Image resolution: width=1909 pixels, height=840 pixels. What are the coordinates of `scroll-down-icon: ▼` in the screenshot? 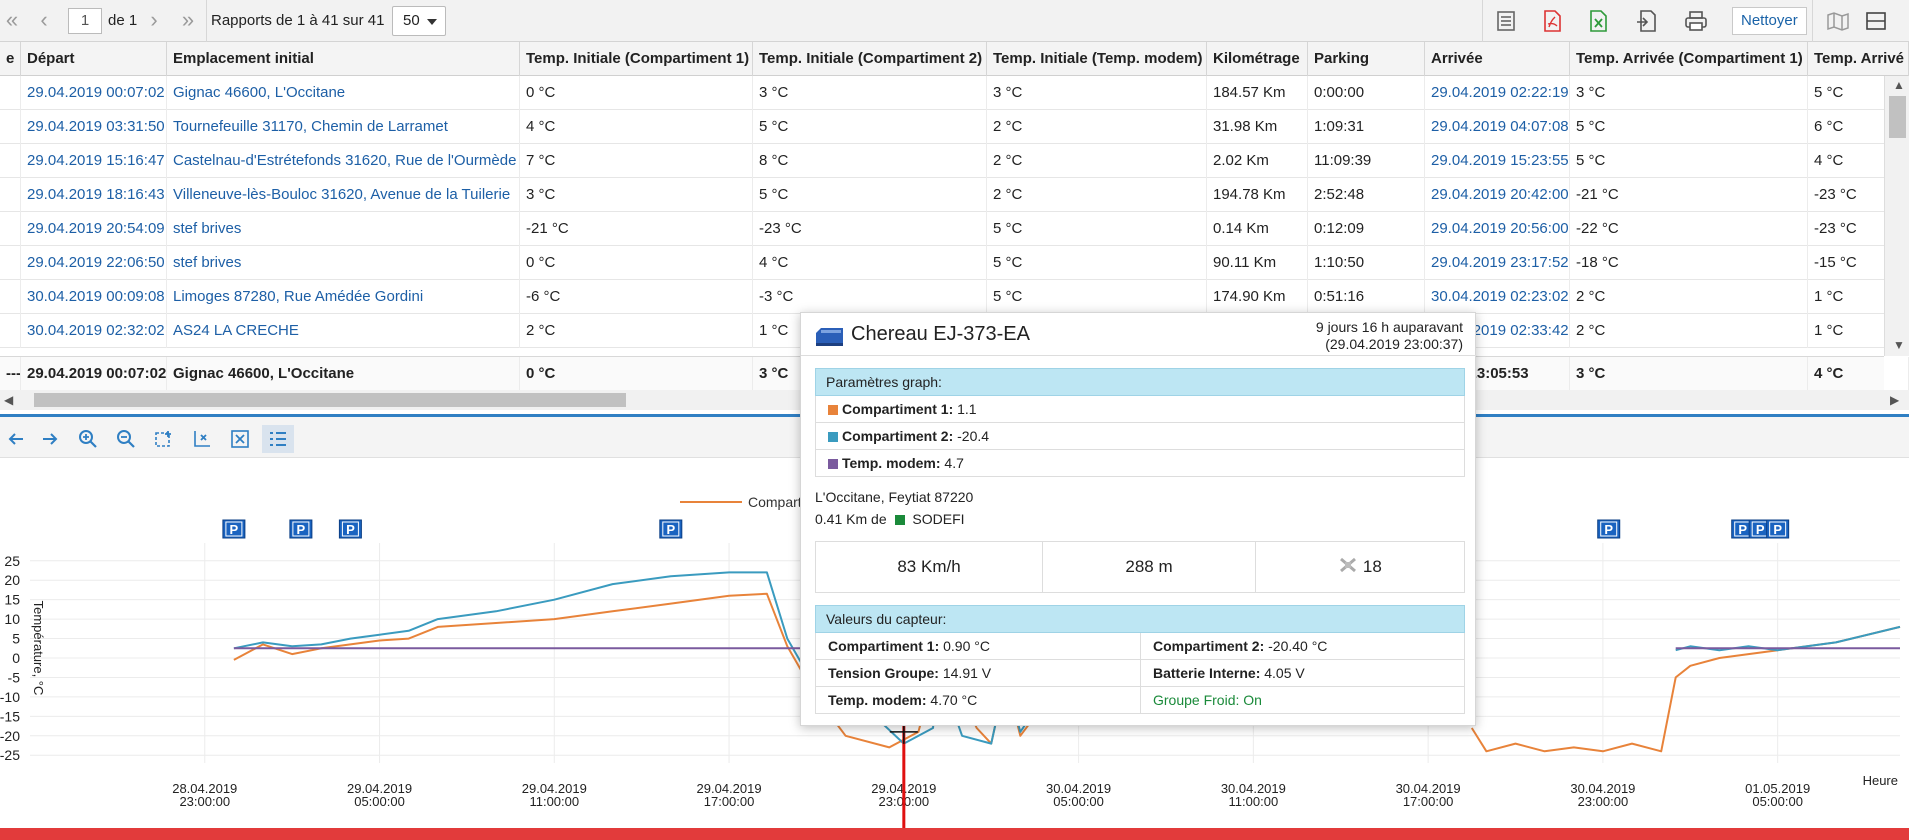 It's located at (1899, 345).